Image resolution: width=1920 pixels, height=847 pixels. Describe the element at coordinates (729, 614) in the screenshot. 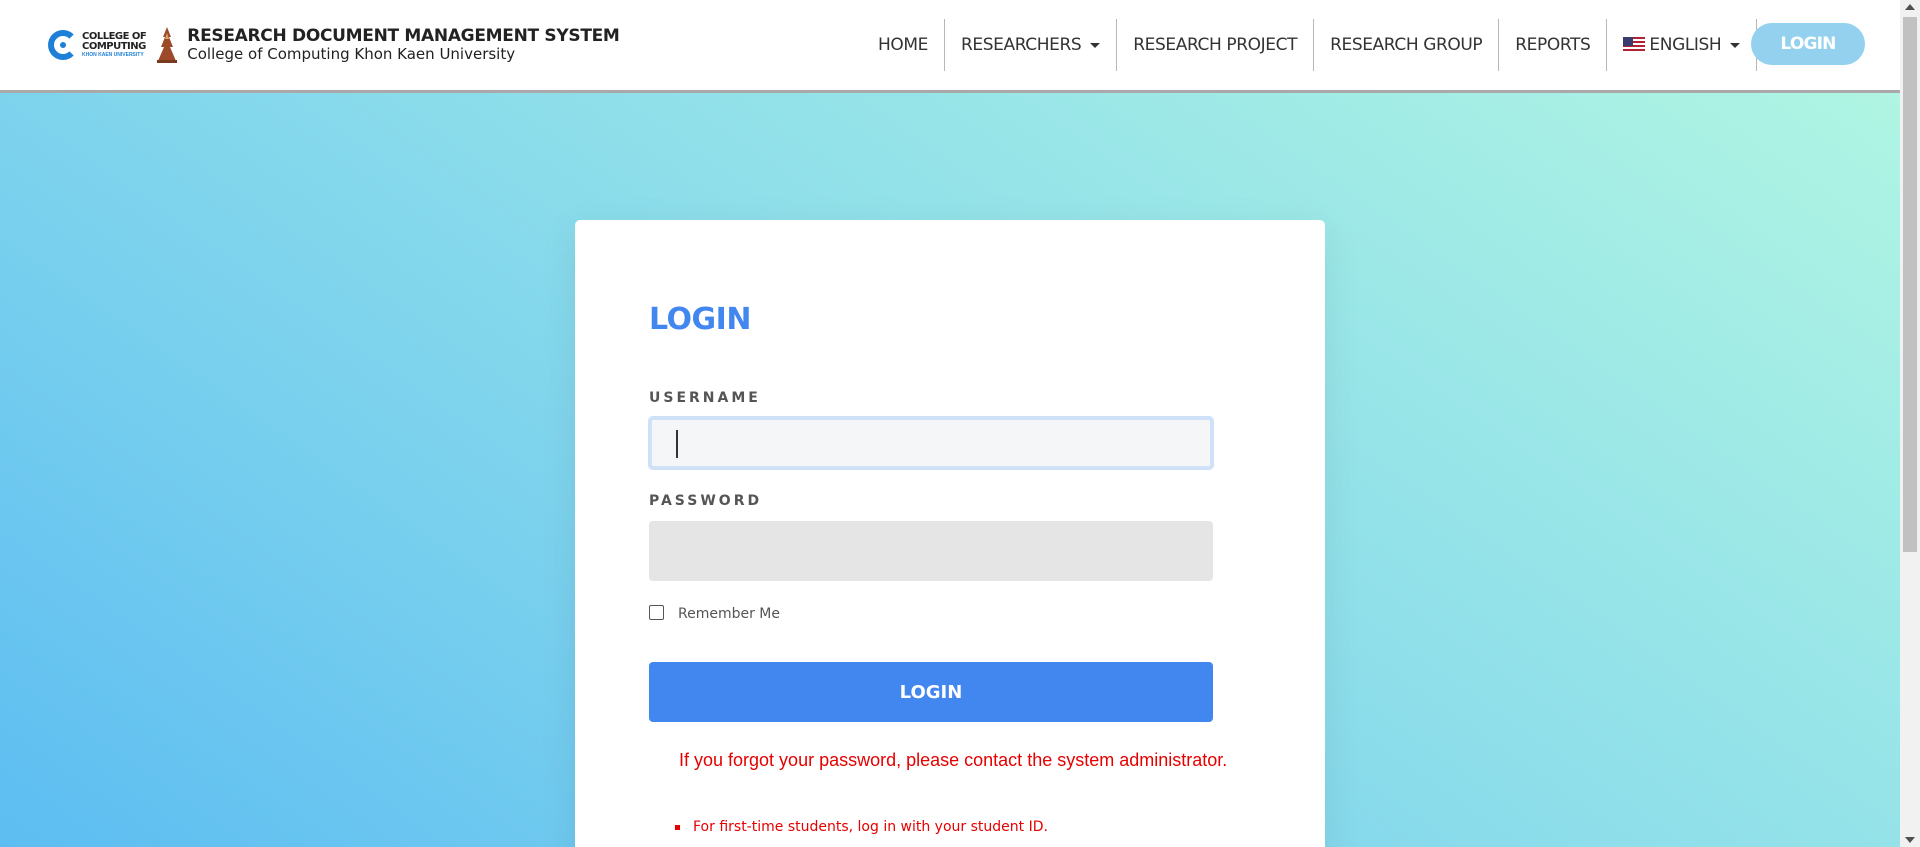

I see `remember-me-label: Remember Me` at that location.